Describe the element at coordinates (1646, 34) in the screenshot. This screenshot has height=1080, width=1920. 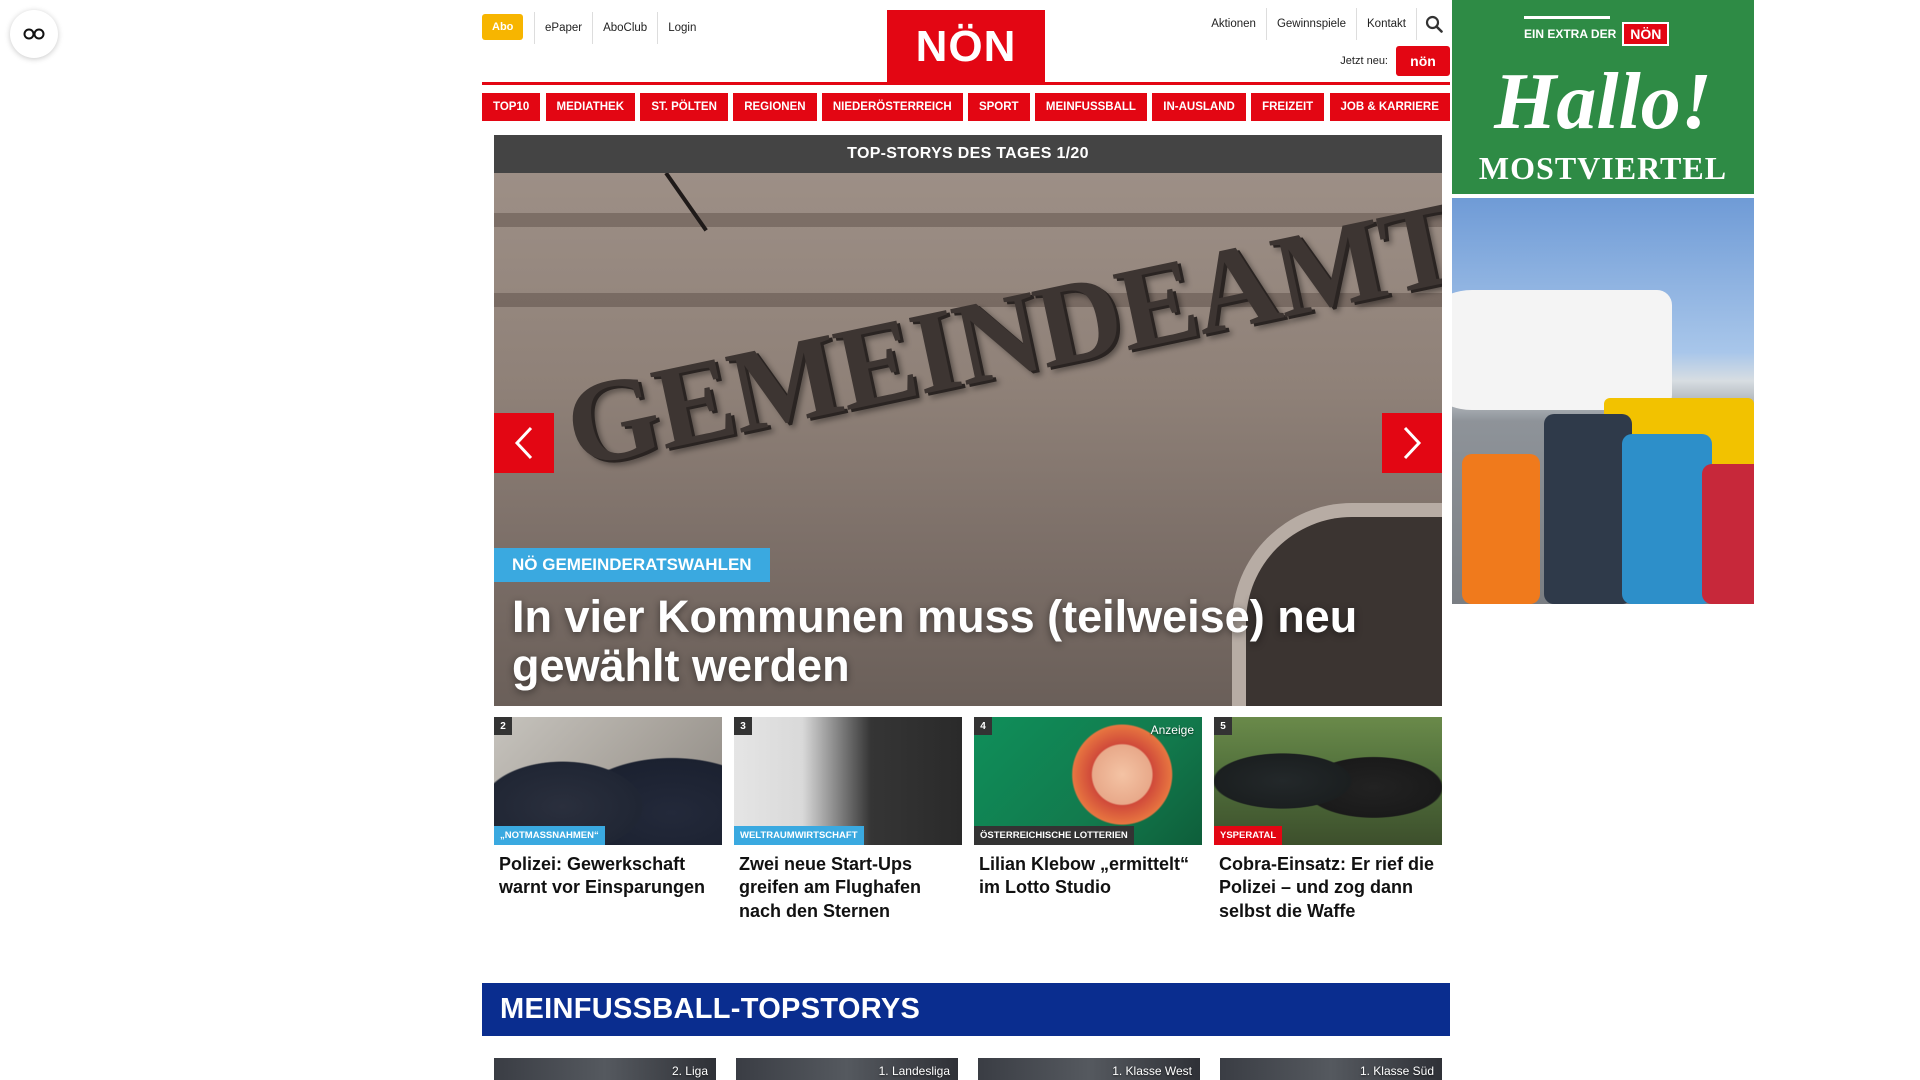
I see `ad-noen-logo: NÖN` at that location.